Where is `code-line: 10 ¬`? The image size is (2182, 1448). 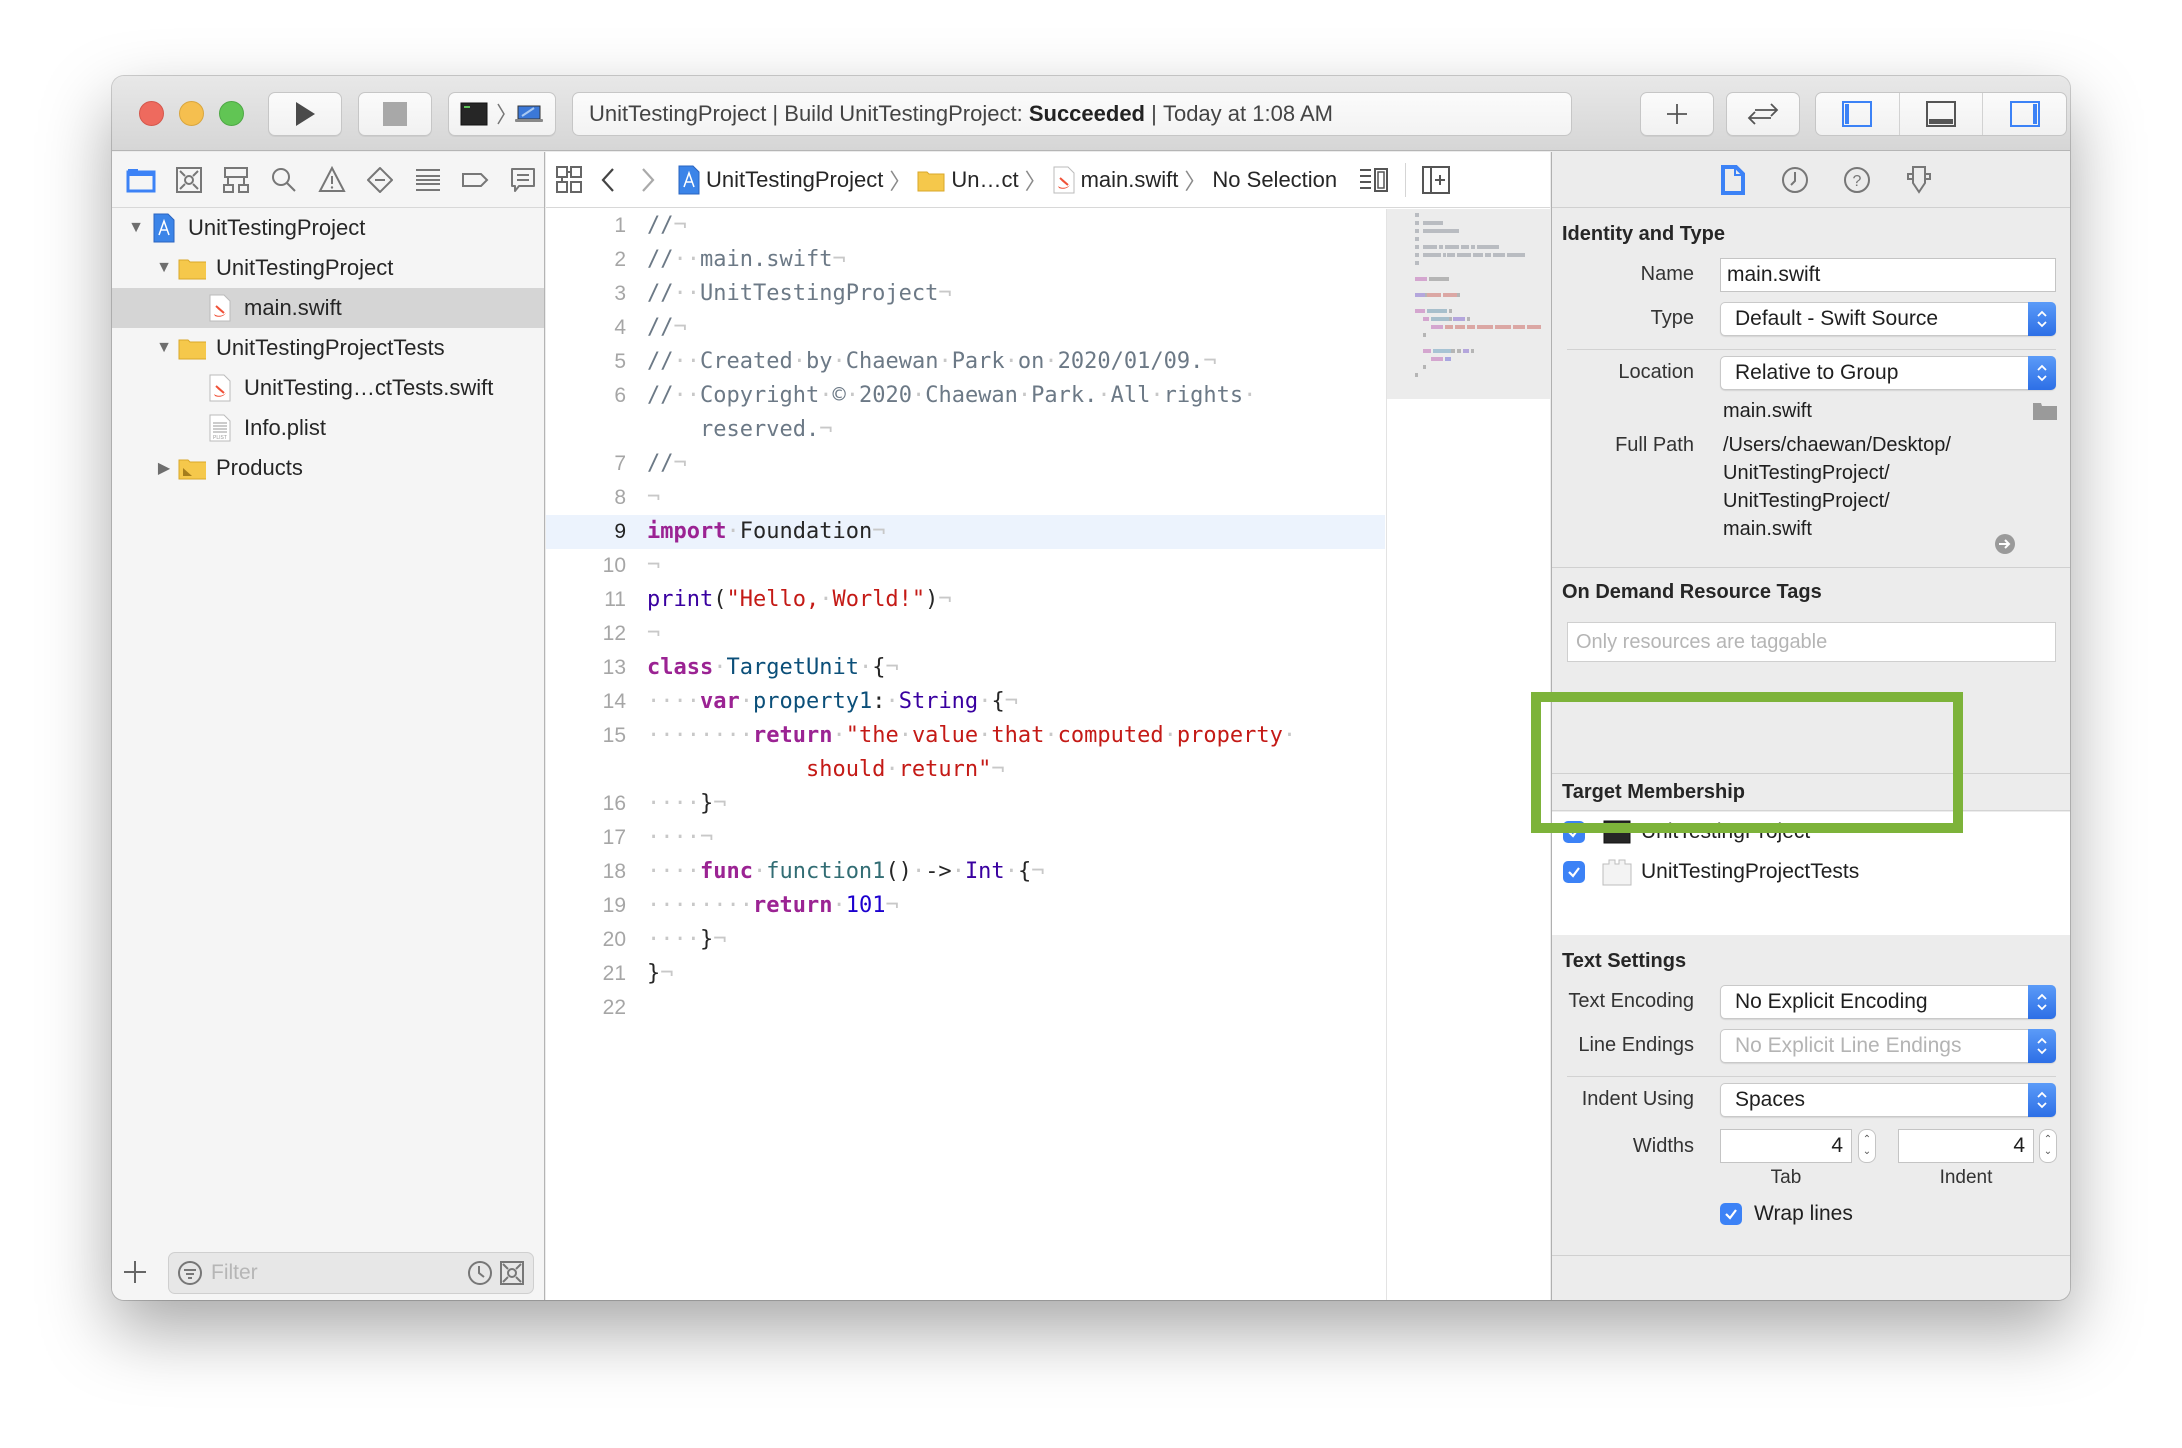 code-line: 10 ¬ is located at coordinates (965, 566).